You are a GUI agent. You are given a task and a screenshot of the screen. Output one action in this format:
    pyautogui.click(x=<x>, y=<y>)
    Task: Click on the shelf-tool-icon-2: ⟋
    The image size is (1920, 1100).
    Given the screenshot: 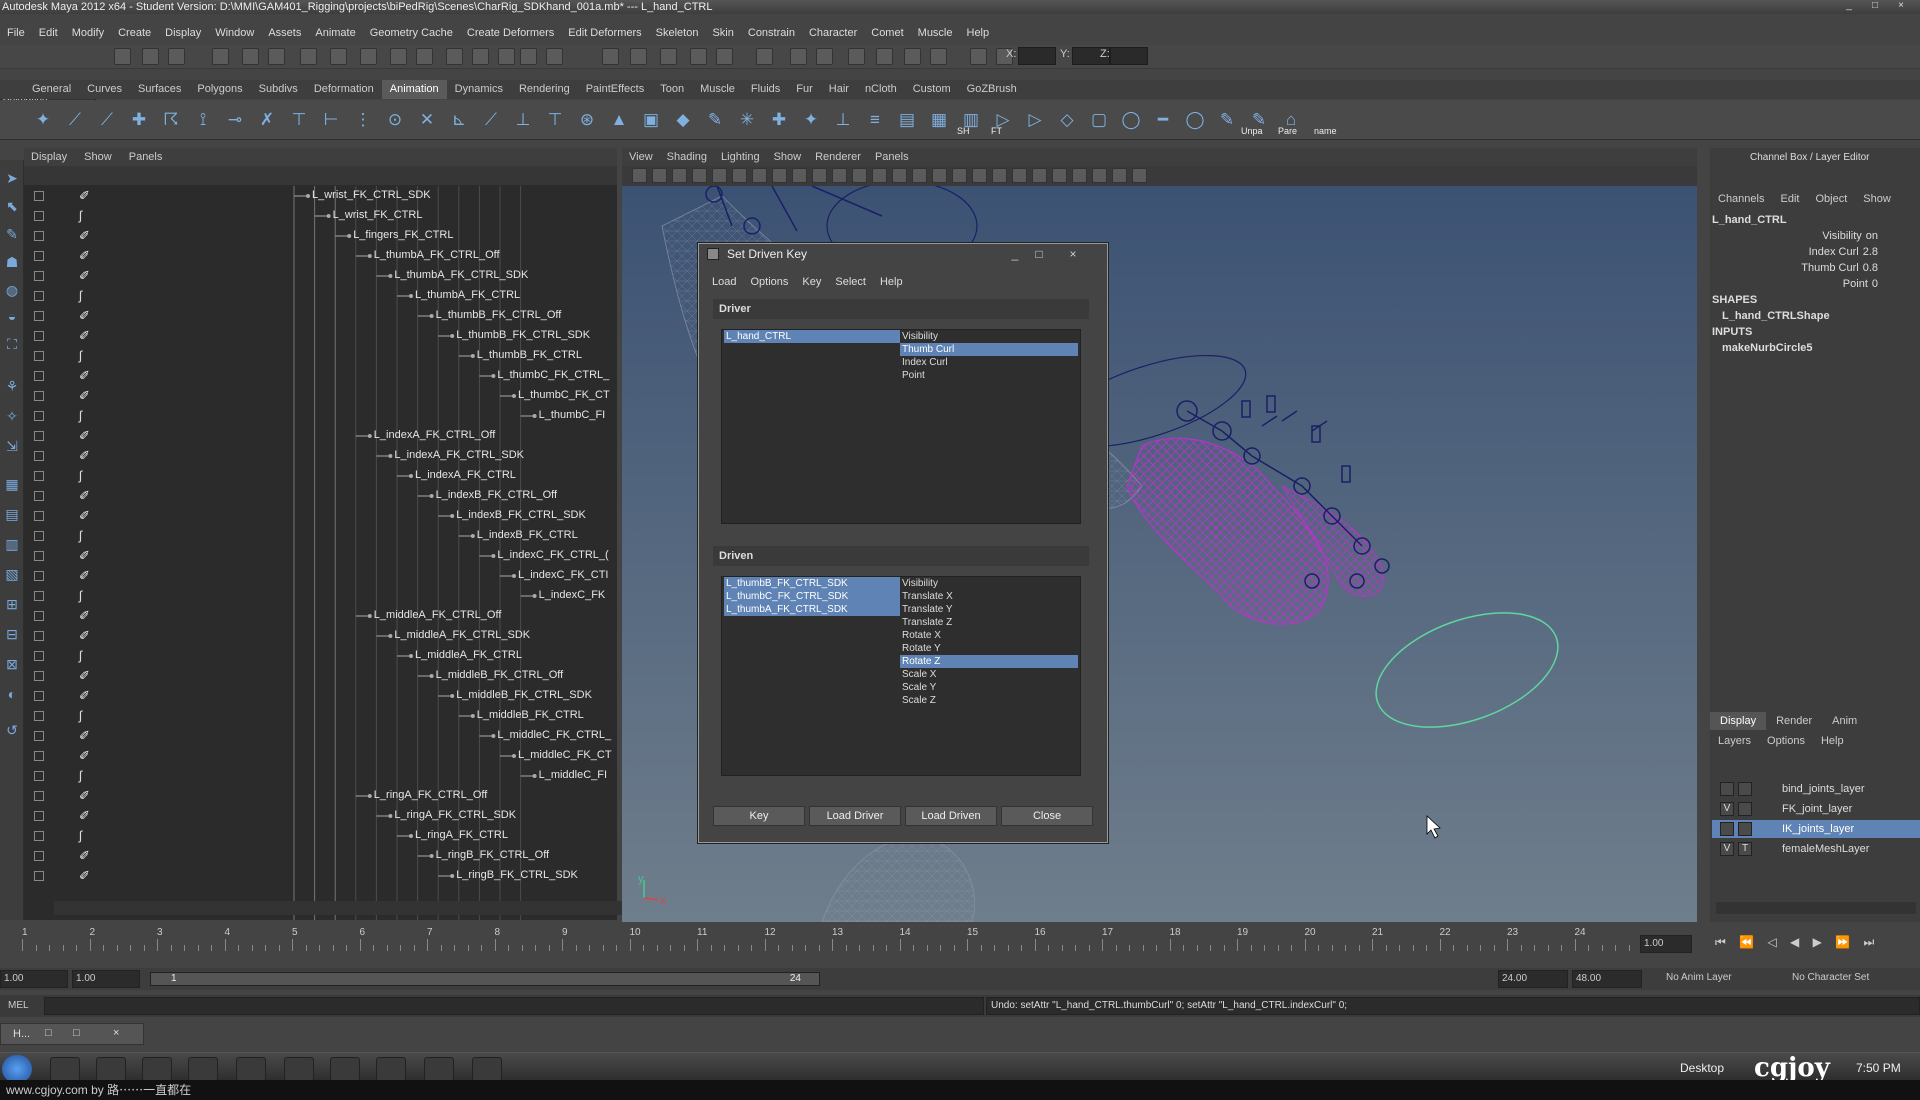 What is the action you would take?
    pyautogui.click(x=107, y=120)
    